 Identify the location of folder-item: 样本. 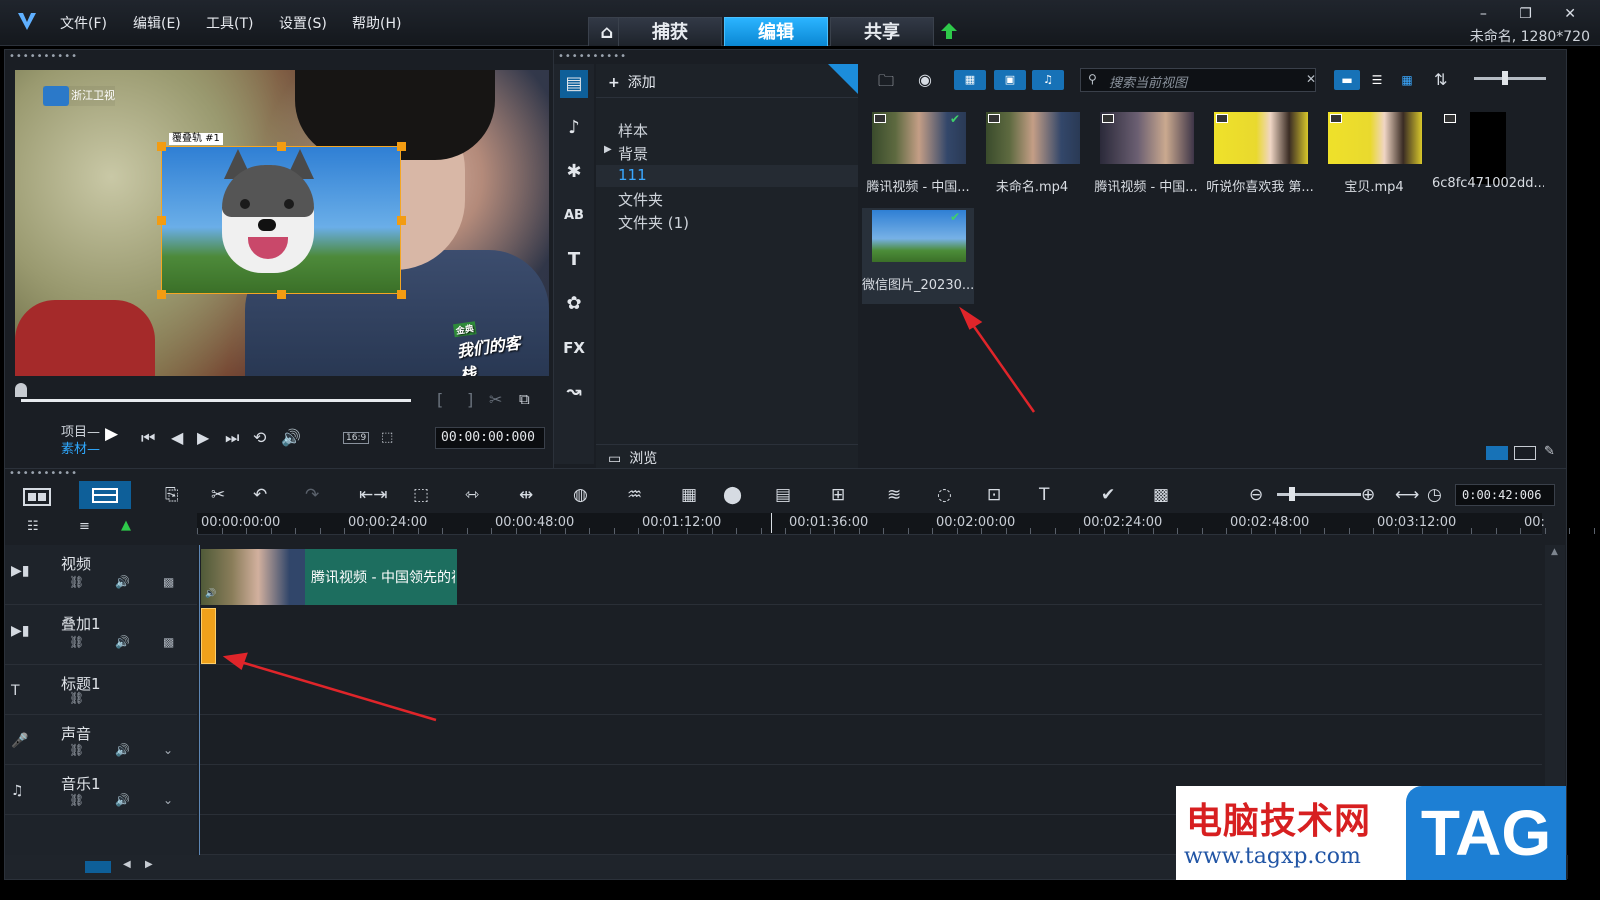
(633, 130).